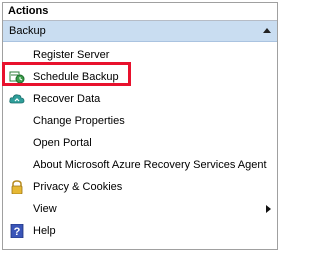  Describe the element at coordinates (17, 99) in the screenshot. I see `cloud-recover-icon` at that location.